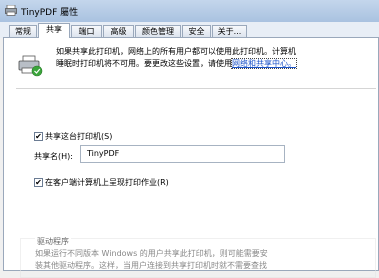  I want to click on share-name-input: TinyPDF, so click(182, 154).